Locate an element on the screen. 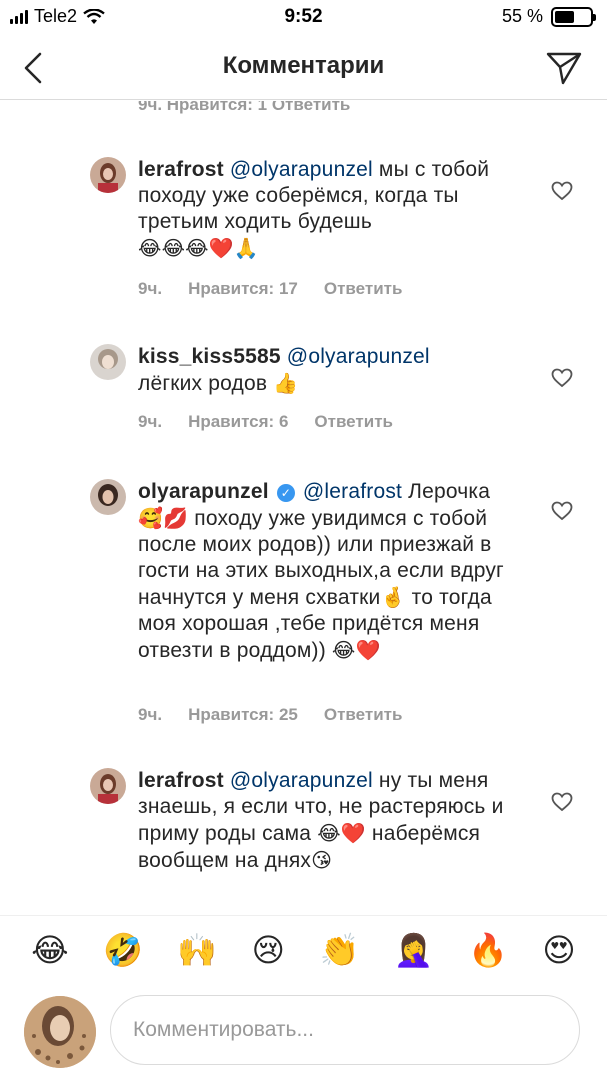 The width and height of the screenshot is (607, 1080). partial-comment-meta: 9ч. Нравится: 1 Ответить is located at coordinates (244, 107).